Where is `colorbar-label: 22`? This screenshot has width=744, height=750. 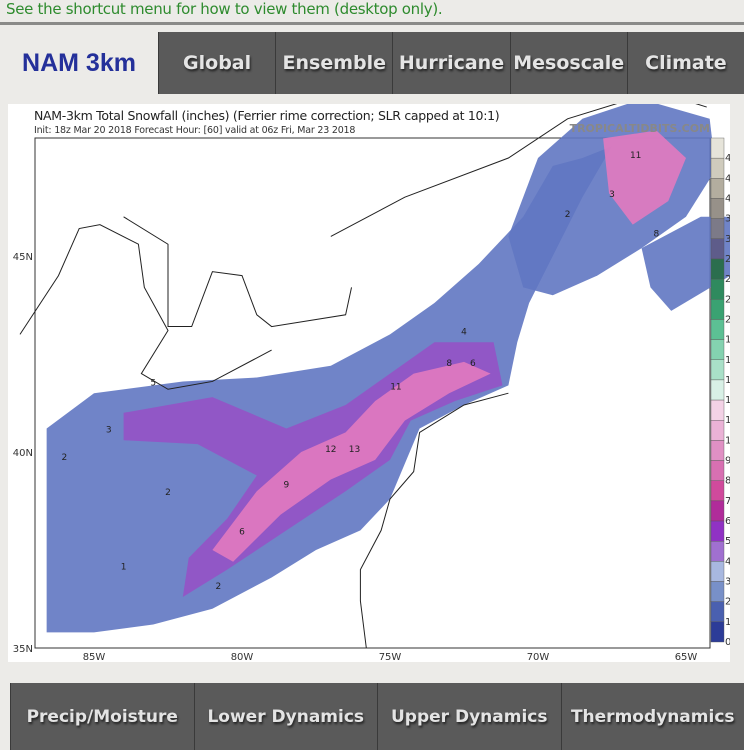
colorbar-label: 22 is located at coordinates (727, 299).